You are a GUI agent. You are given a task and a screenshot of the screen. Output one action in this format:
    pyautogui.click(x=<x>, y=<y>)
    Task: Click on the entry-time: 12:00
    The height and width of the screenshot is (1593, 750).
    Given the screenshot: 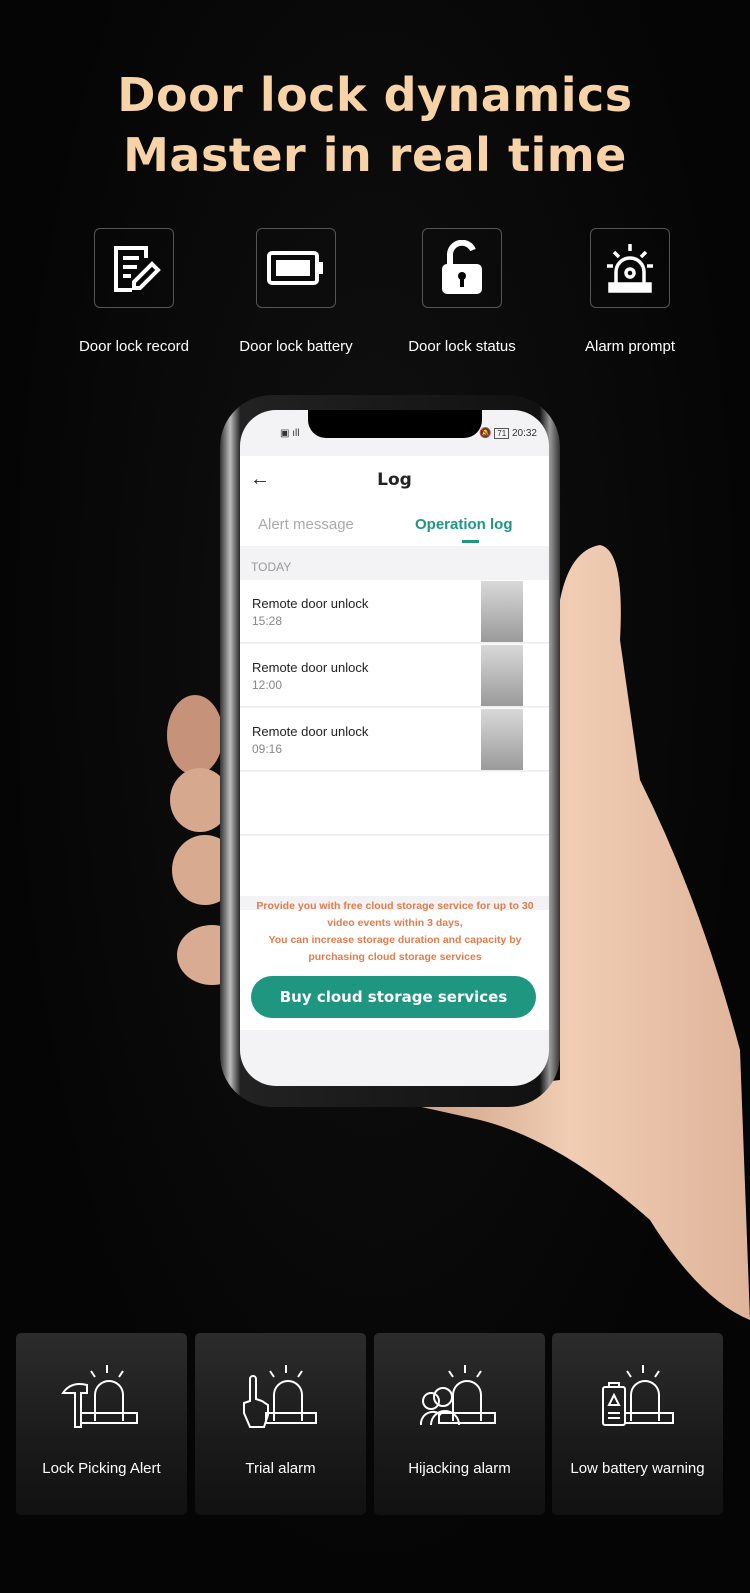 What is the action you would take?
    pyautogui.click(x=267, y=685)
    